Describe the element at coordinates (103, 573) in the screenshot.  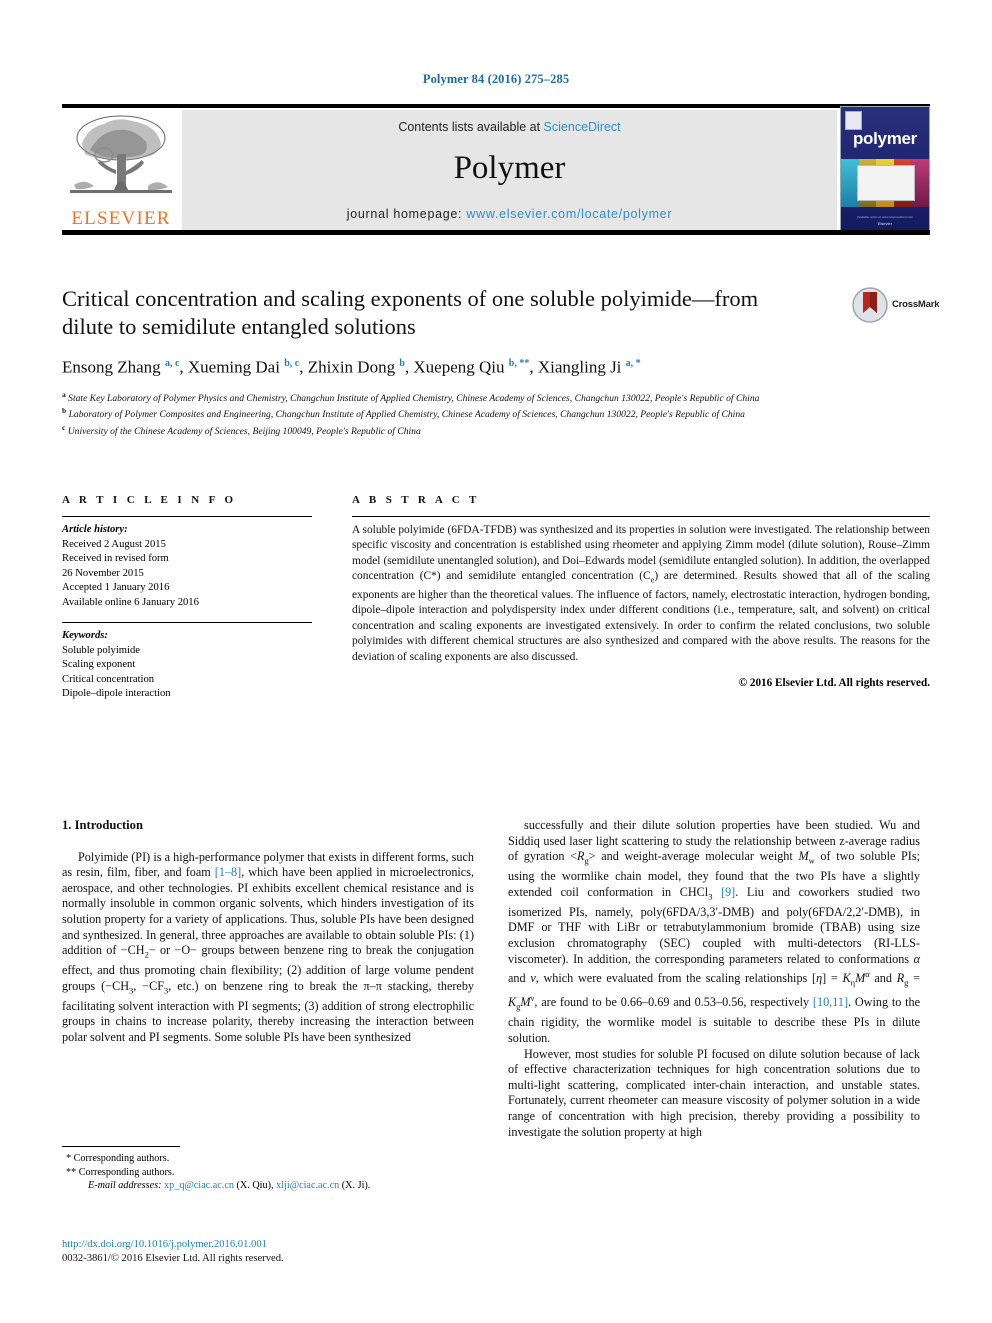
I see `article-history-item: 26 November 2015` at that location.